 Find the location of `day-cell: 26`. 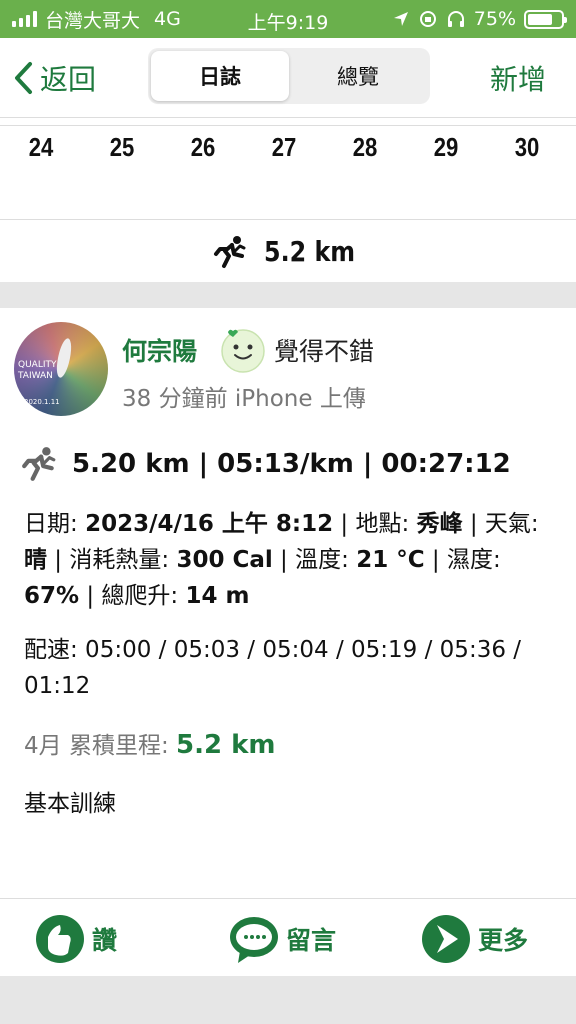

day-cell: 26 is located at coordinates (203, 147).